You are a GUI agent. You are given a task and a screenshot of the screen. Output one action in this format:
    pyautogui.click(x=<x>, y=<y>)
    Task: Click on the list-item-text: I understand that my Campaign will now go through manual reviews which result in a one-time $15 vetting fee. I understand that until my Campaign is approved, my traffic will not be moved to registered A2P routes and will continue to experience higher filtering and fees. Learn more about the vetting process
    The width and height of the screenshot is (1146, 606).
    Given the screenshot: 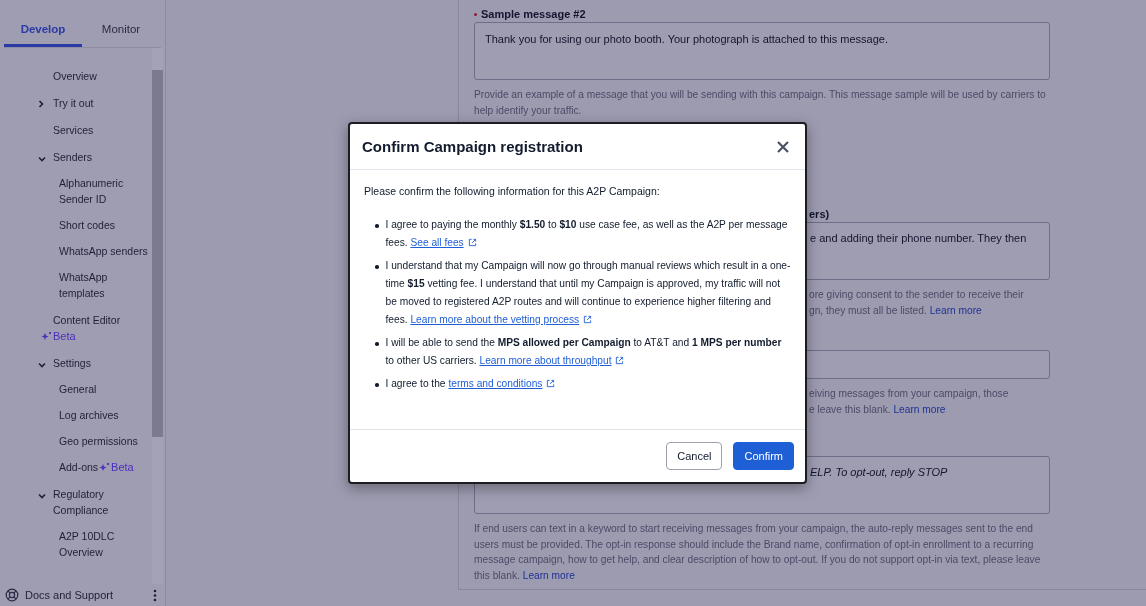 What is the action you would take?
    pyautogui.click(x=588, y=293)
    